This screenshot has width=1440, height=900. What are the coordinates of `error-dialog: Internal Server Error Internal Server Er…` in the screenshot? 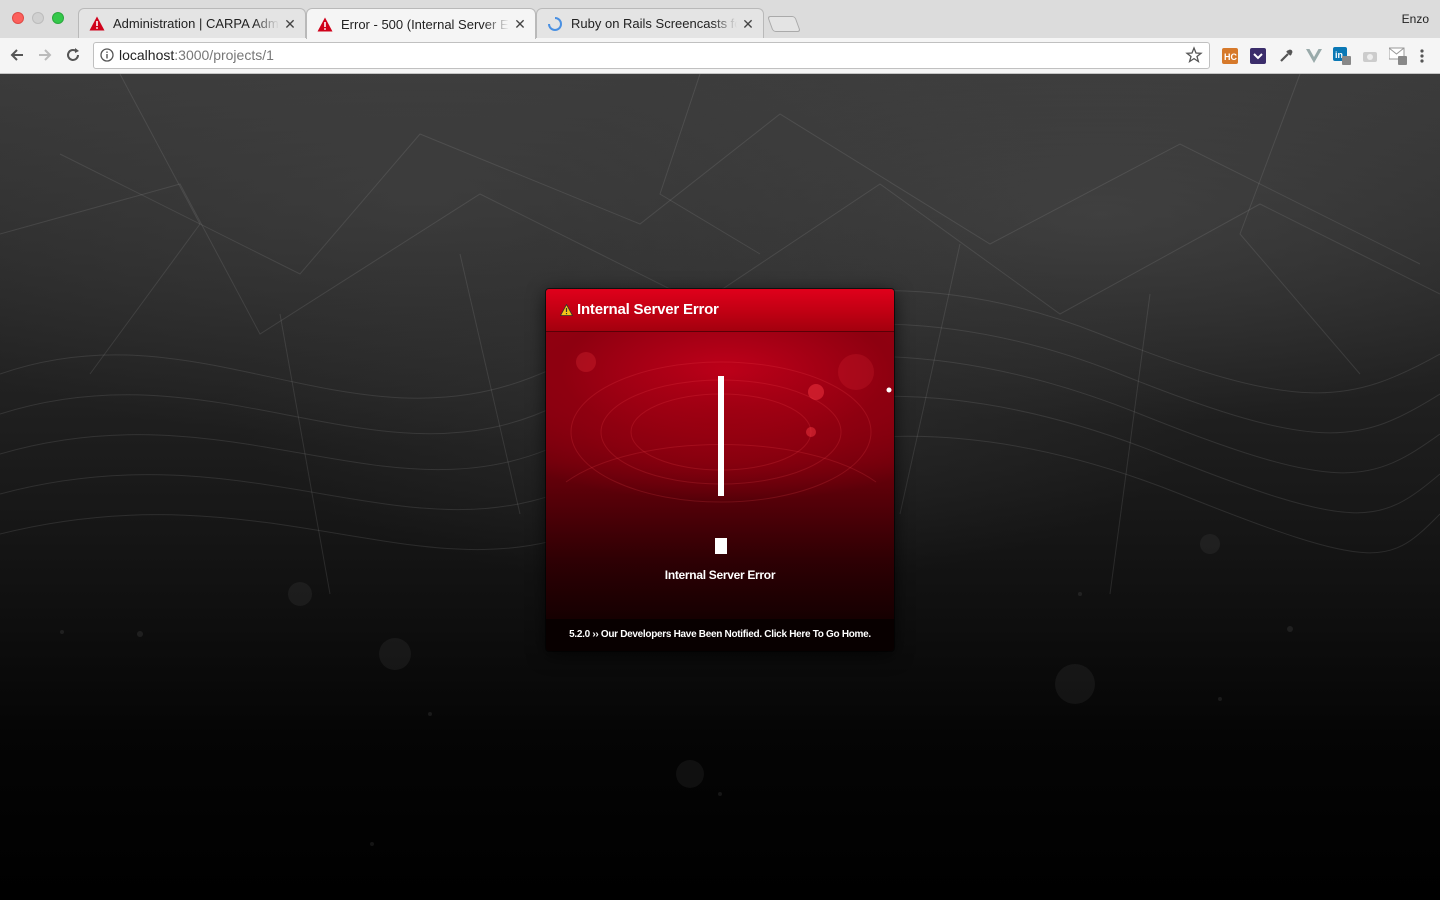 It's located at (720, 470).